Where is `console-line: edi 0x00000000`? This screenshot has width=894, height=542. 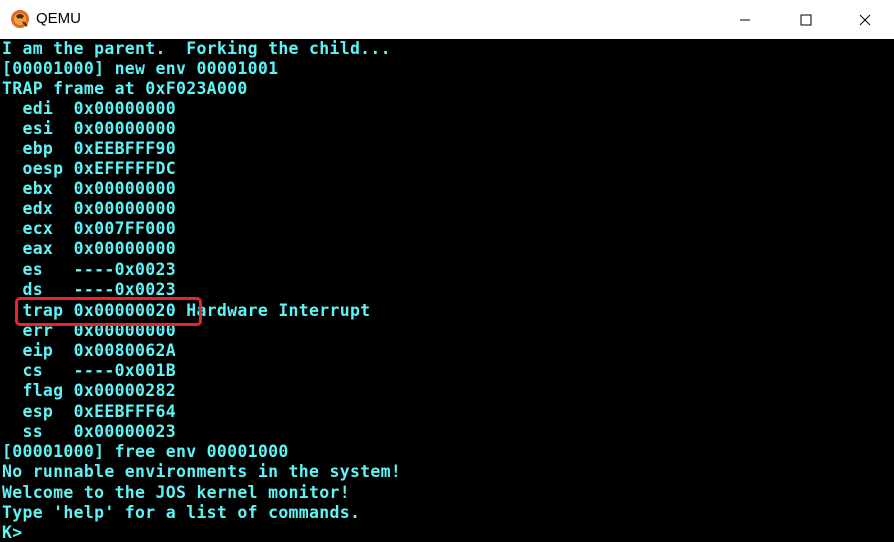
console-line: edi 0x00000000 is located at coordinates (89, 108).